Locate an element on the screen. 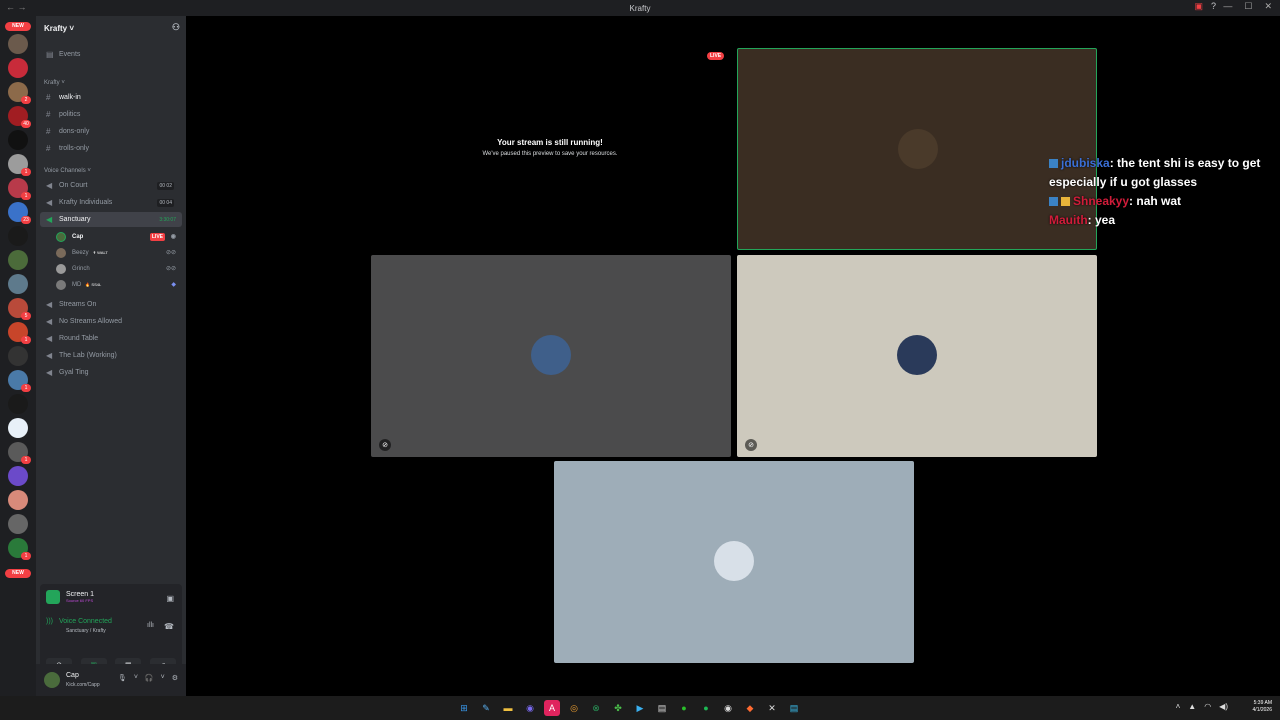 The width and height of the screenshot is (1280, 720). server-icon: 2 is located at coordinates (19, 93).